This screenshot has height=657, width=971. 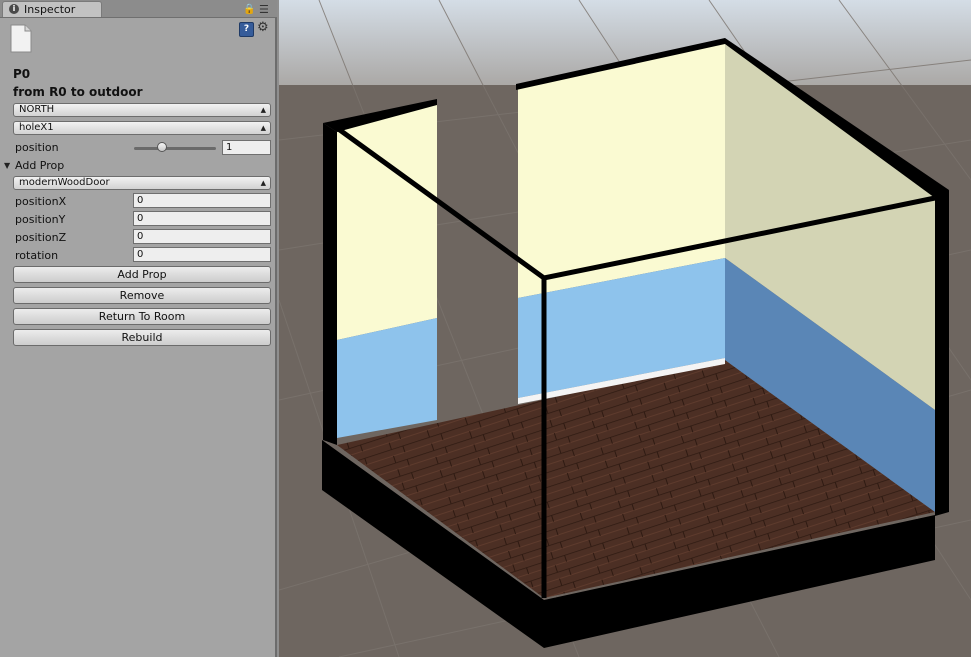 I want to click on position-slider-thumb, so click(x=162, y=147).